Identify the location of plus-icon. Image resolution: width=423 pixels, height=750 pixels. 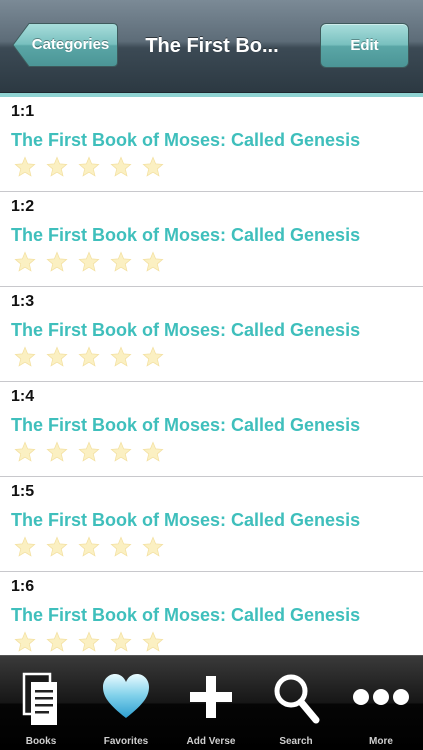
(211, 700).